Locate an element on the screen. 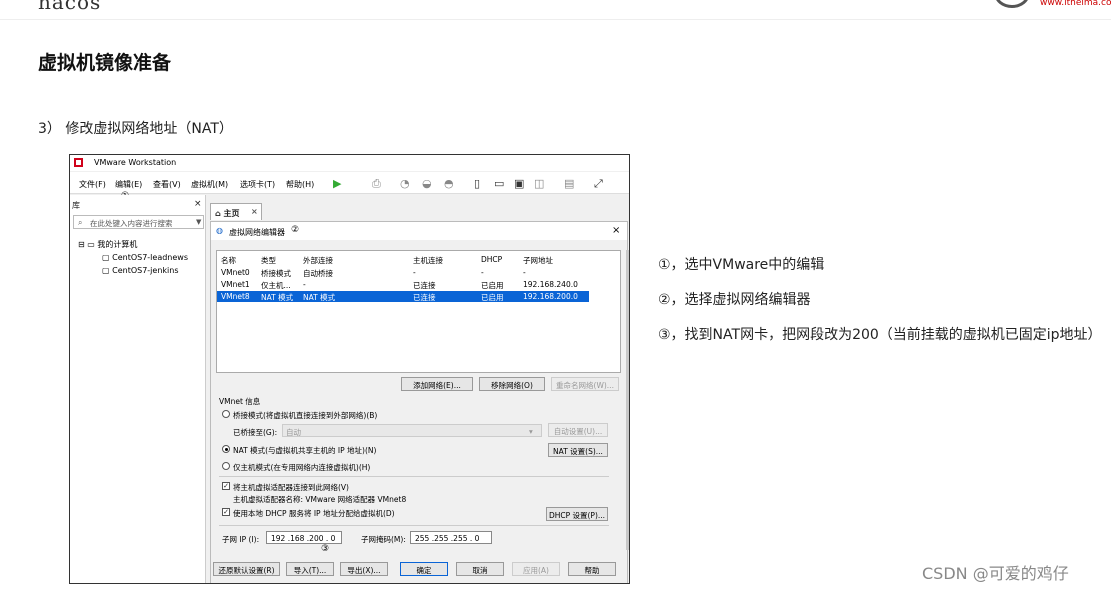 This screenshot has height=591, width=1111. tab-home: ⌂ 主页 × is located at coordinates (236, 211).